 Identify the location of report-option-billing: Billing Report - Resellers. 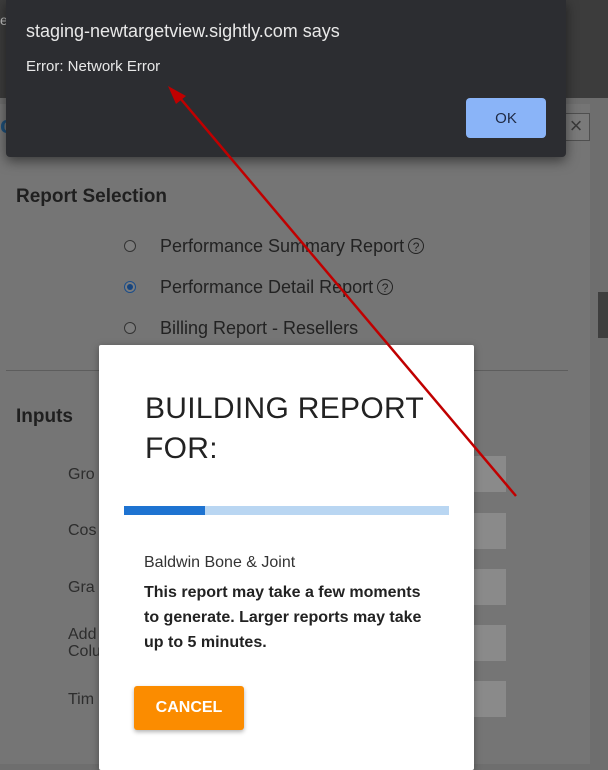
(241, 328).